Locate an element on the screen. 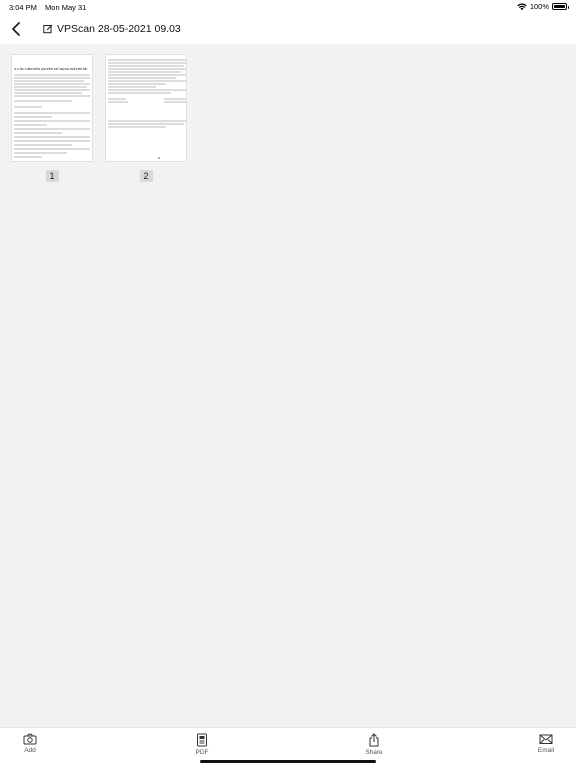  page-item: Y CẦU CHUYỂN QUYỀN SỬ DỤNG ĐẤT BÌ NỀ 1 is located at coordinates (52, 118).